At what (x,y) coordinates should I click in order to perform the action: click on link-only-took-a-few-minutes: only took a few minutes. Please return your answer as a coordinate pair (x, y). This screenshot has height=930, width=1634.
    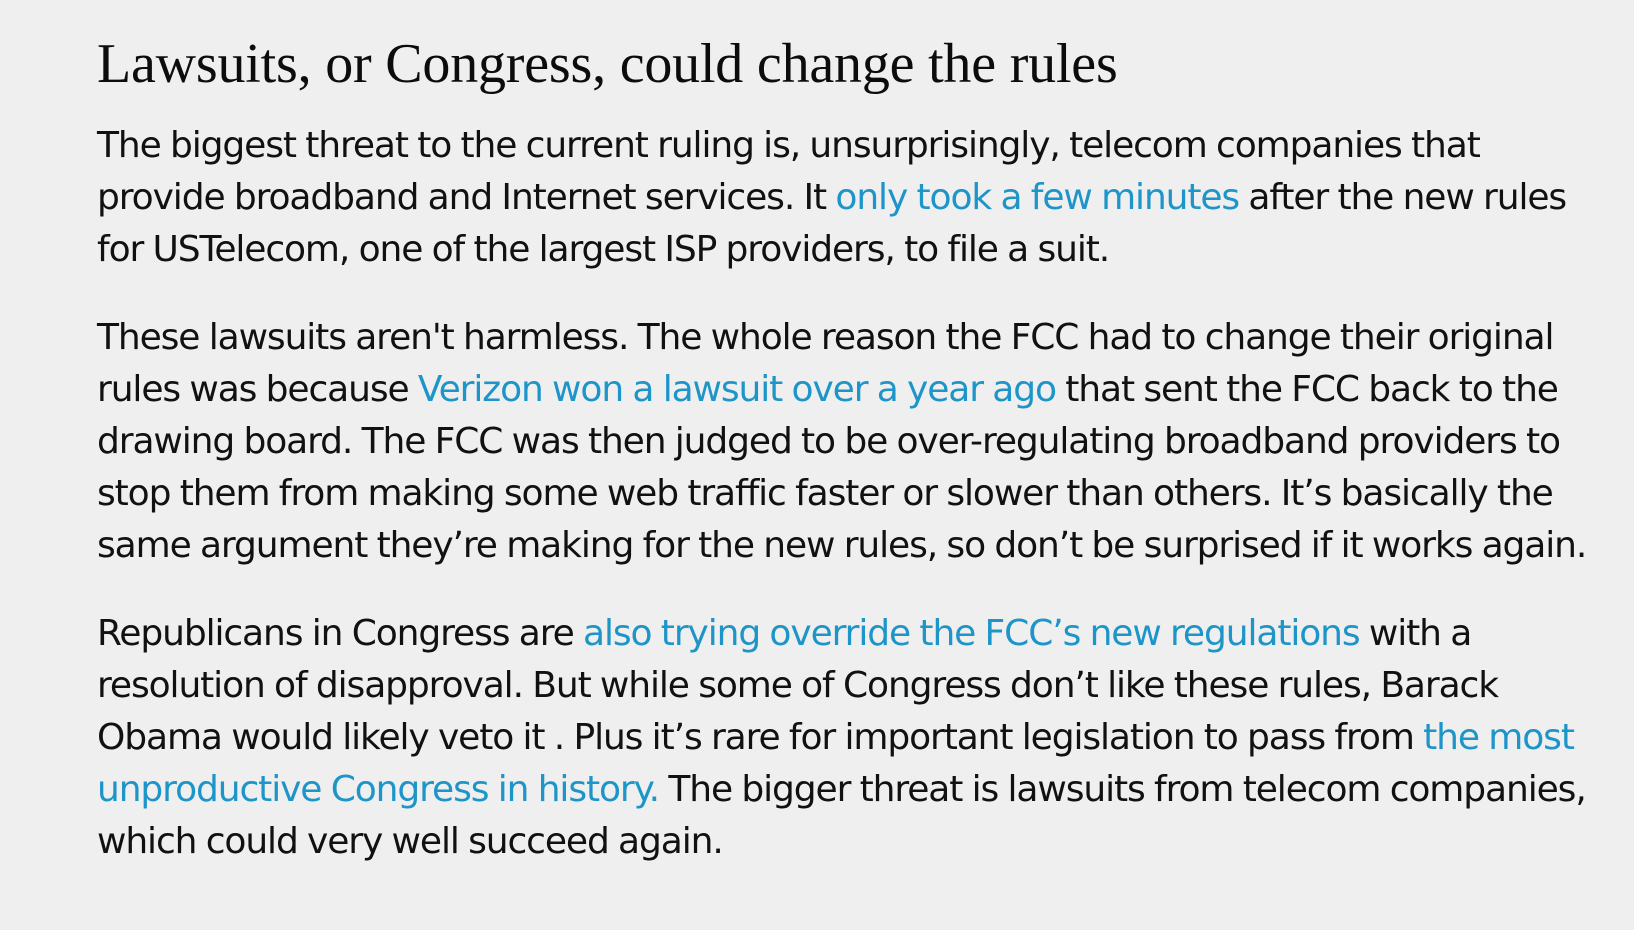
    Looking at the image, I should click on (1037, 197).